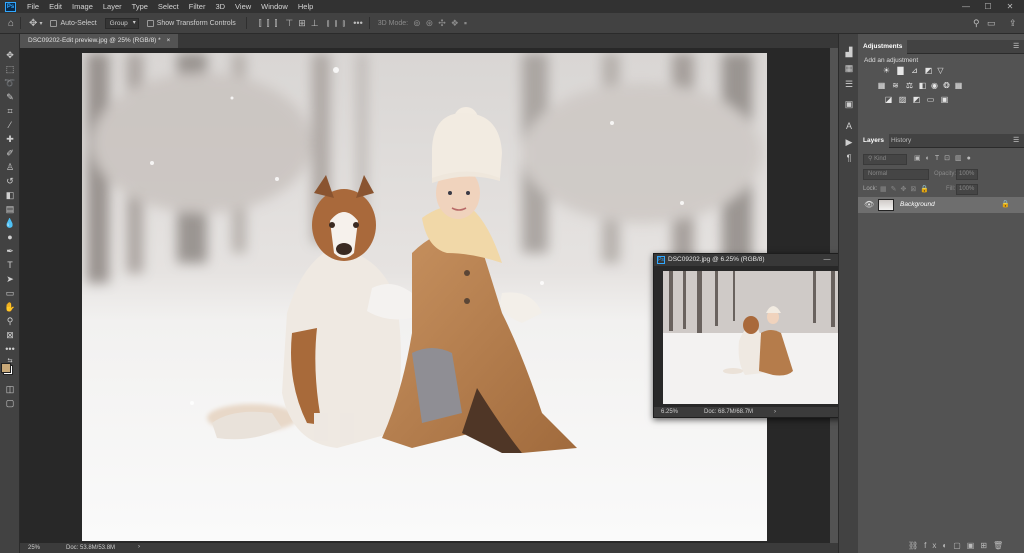 The width and height of the screenshot is (1024, 553). What do you see at coordinates (967, 174) in the screenshot?
I see `opacity-input: 100%` at bounding box center [967, 174].